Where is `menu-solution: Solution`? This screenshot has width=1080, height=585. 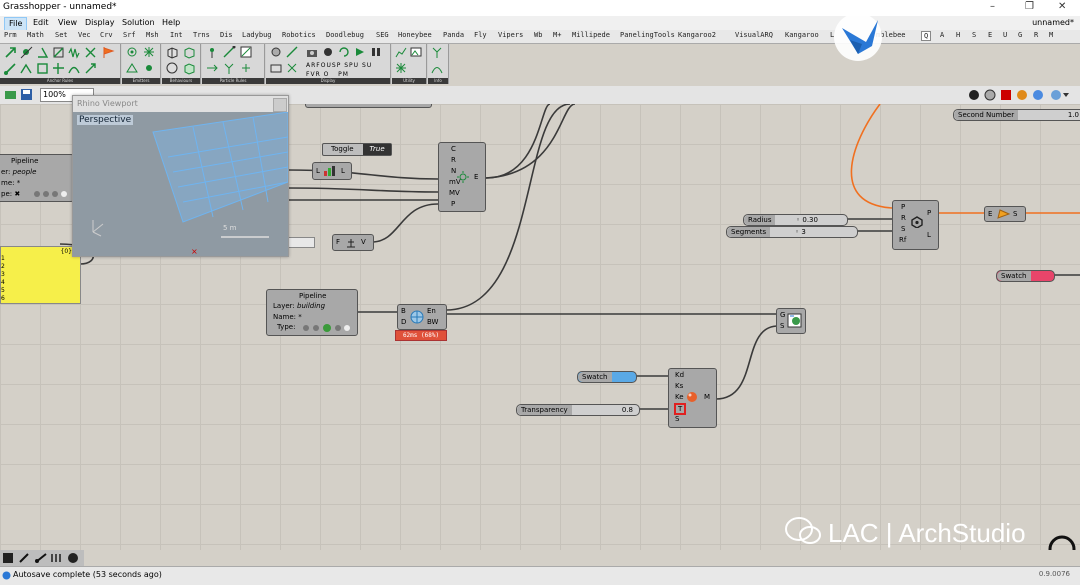 menu-solution: Solution is located at coordinates (138, 23).